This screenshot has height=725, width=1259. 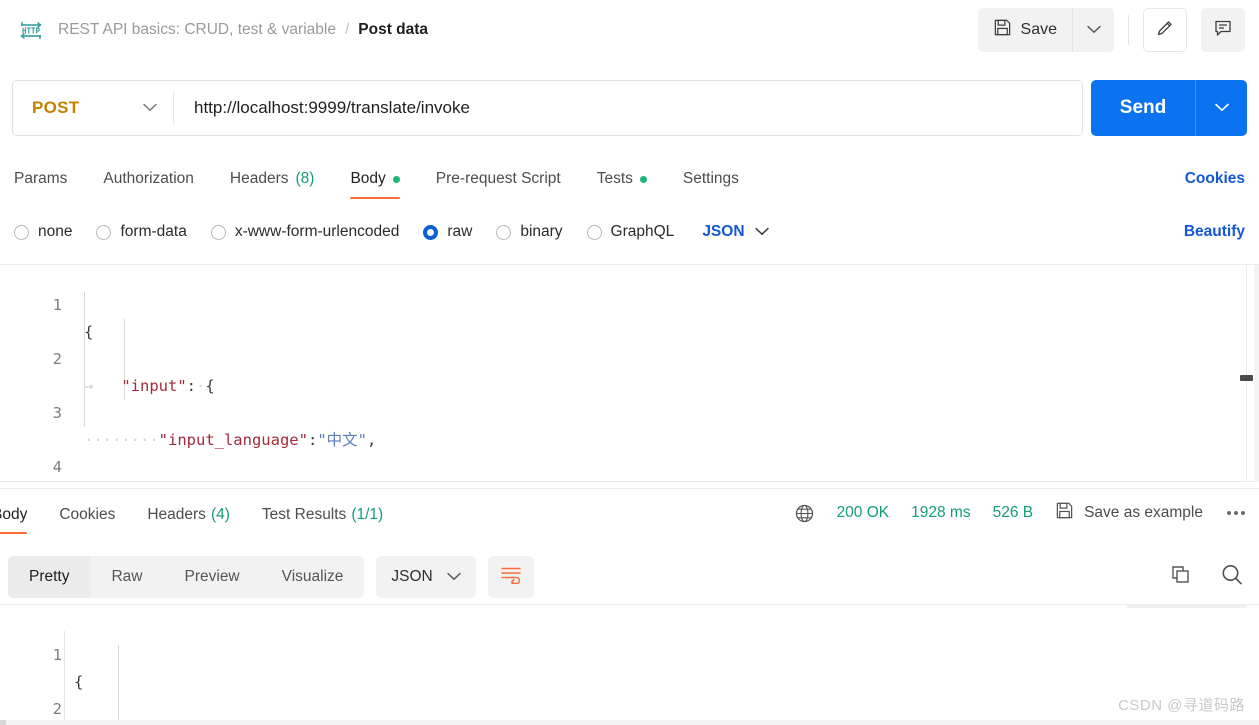 I want to click on copy-icon, so click(x=1181, y=578).